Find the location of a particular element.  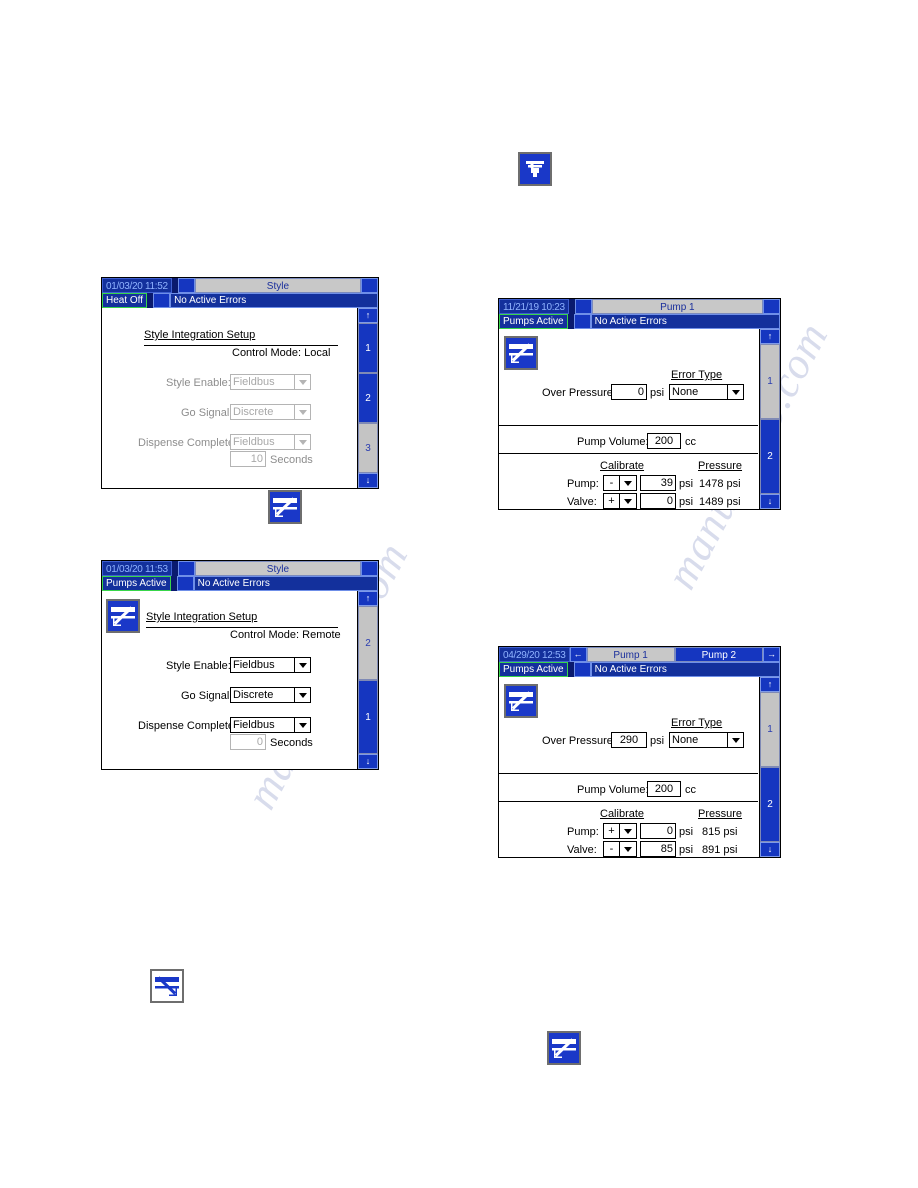

over-pressure-input: 290 is located at coordinates (629, 740).